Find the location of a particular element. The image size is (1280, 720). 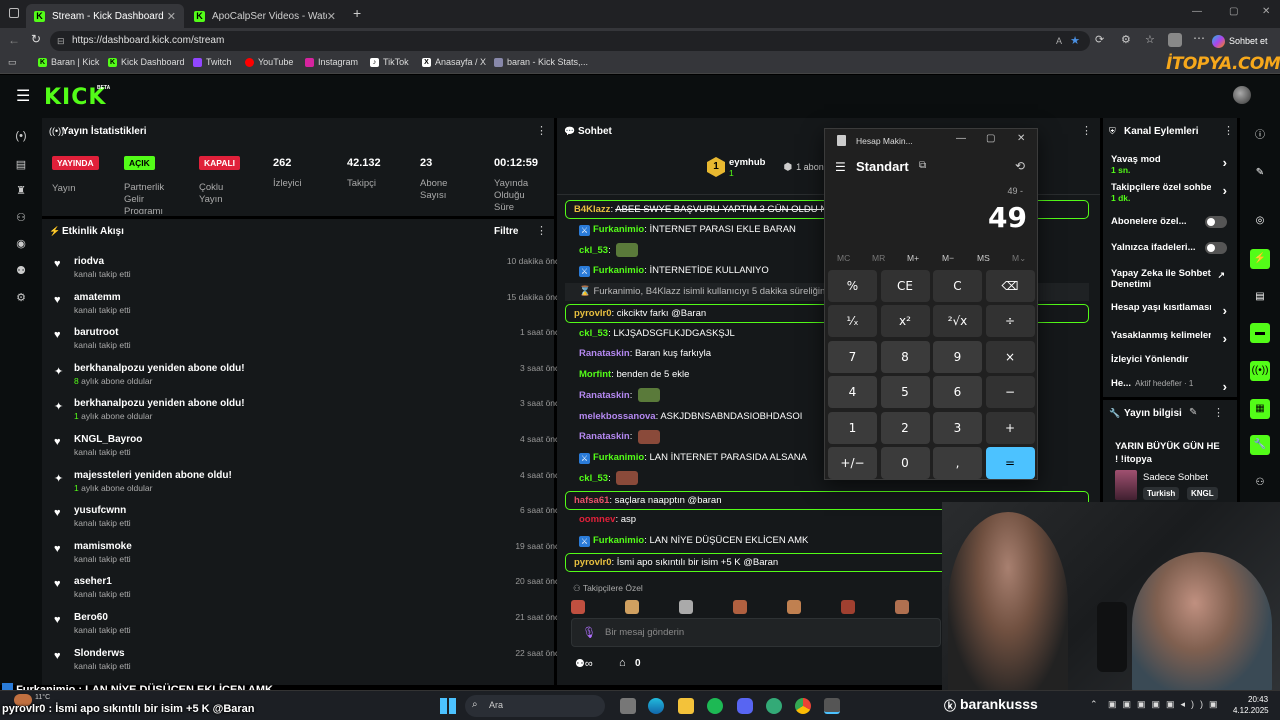

calc-key-digit-6: 6 is located at coordinates (957, 392).